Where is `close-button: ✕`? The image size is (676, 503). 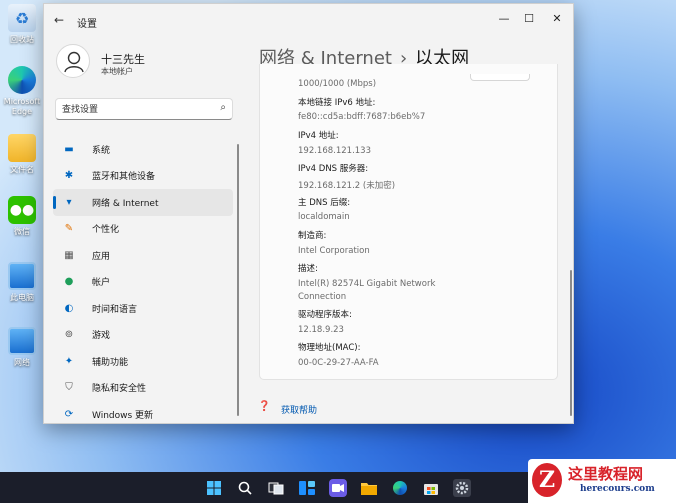
close-button: ✕ is located at coordinates (557, 19).